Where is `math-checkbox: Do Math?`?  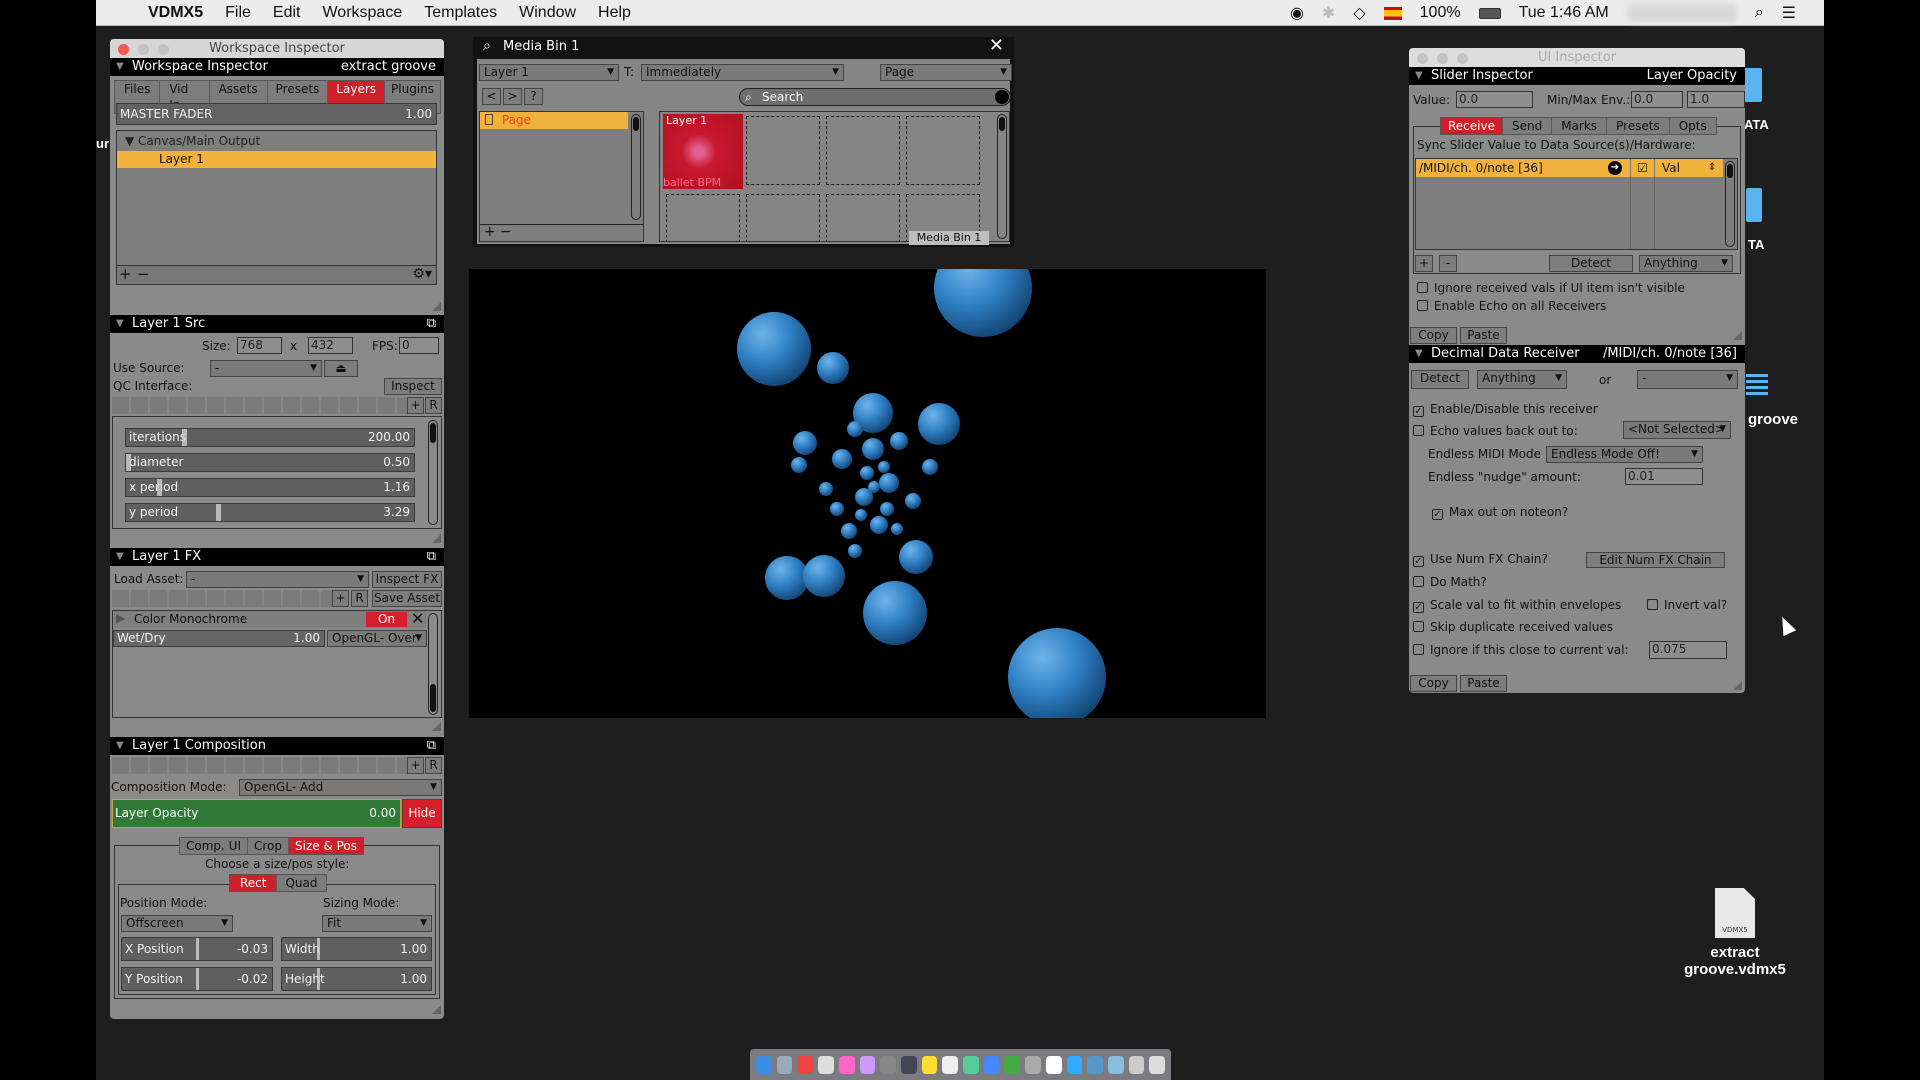 math-checkbox: Do Math? is located at coordinates (1450, 582).